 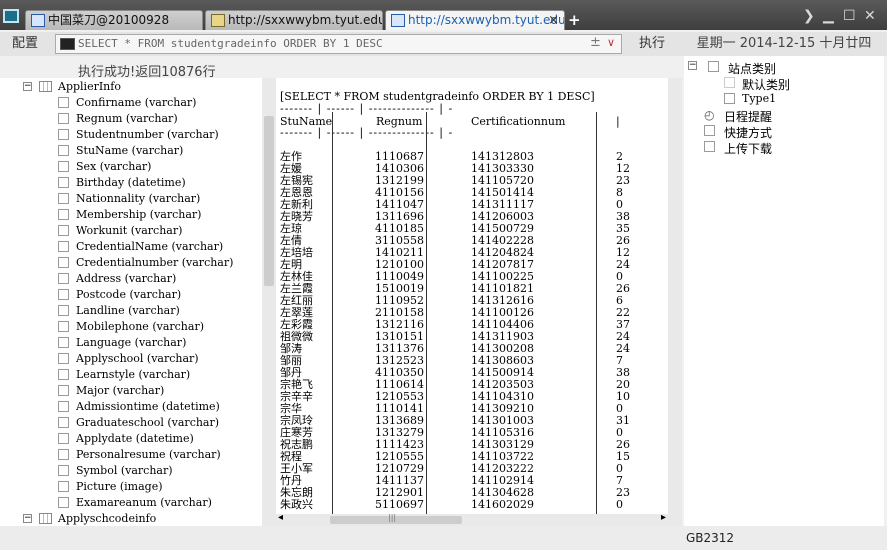 I want to click on close-window-icon: ✕, so click(x=870, y=16).